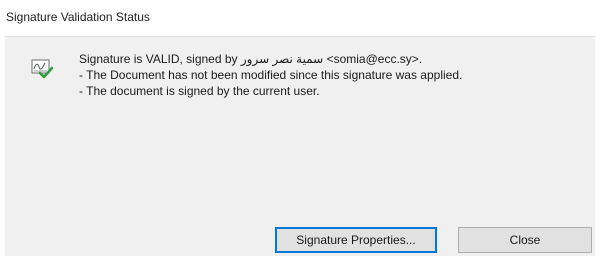 The height and width of the screenshot is (256, 600). Describe the element at coordinates (525, 240) in the screenshot. I see `close-button: Close` at that location.